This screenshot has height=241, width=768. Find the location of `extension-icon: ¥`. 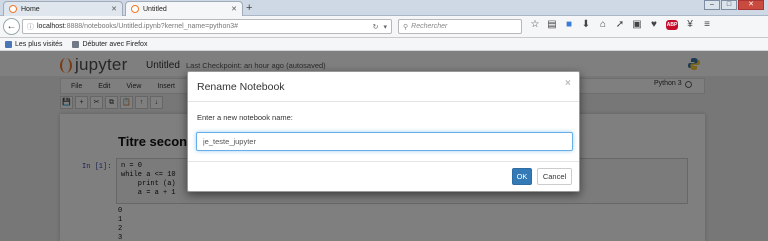

extension-icon: ¥ is located at coordinates (690, 24).